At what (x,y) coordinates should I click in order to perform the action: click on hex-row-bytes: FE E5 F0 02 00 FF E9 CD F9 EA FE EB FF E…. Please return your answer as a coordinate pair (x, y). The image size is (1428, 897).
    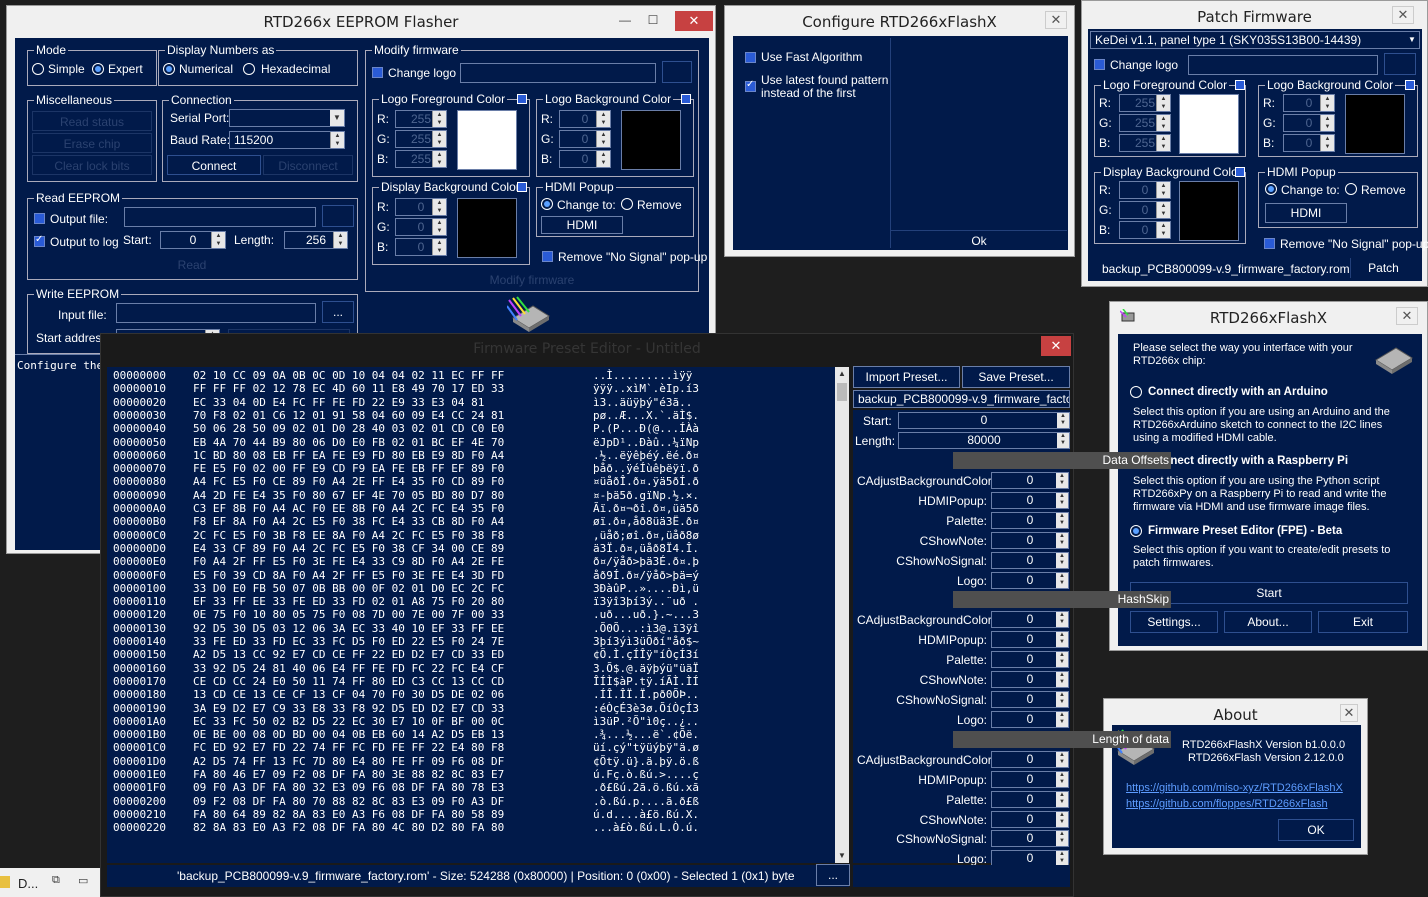
    Looking at the image, I should click on (348, 468).